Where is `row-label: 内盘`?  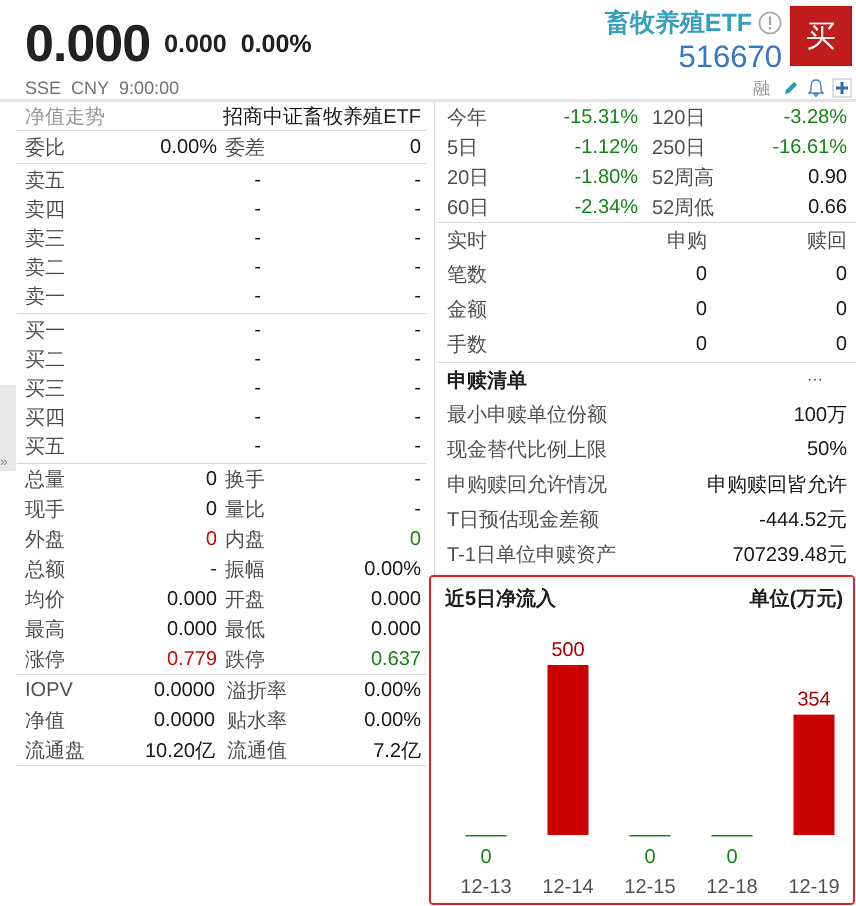
row-label: 内盘 is located at coordinates (245, 540).